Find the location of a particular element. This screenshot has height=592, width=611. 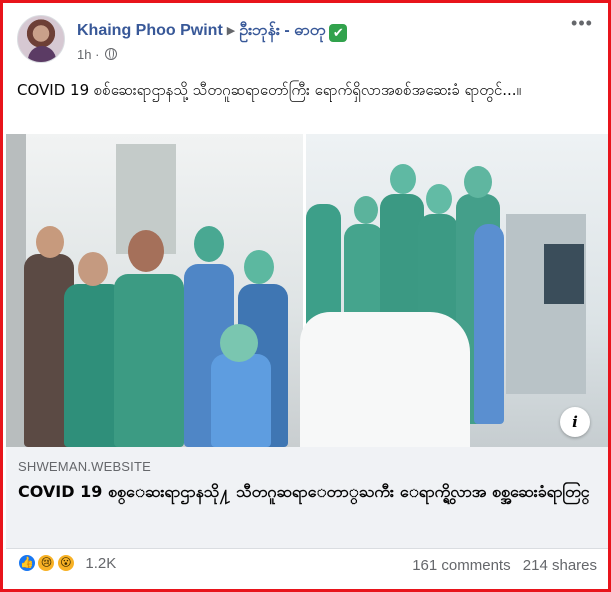

avatar is located at coordinates (41, 39).